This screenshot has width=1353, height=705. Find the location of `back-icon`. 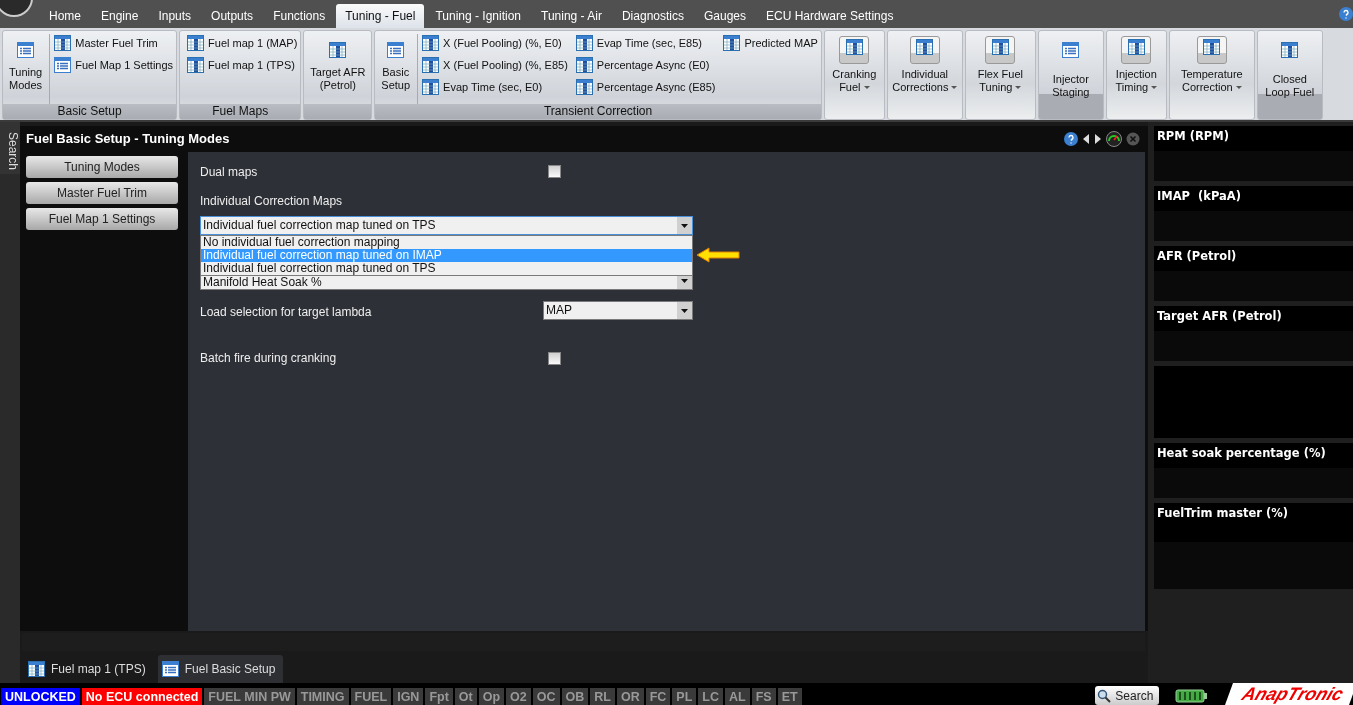

back-icon is located at coordinates (1086, 138).